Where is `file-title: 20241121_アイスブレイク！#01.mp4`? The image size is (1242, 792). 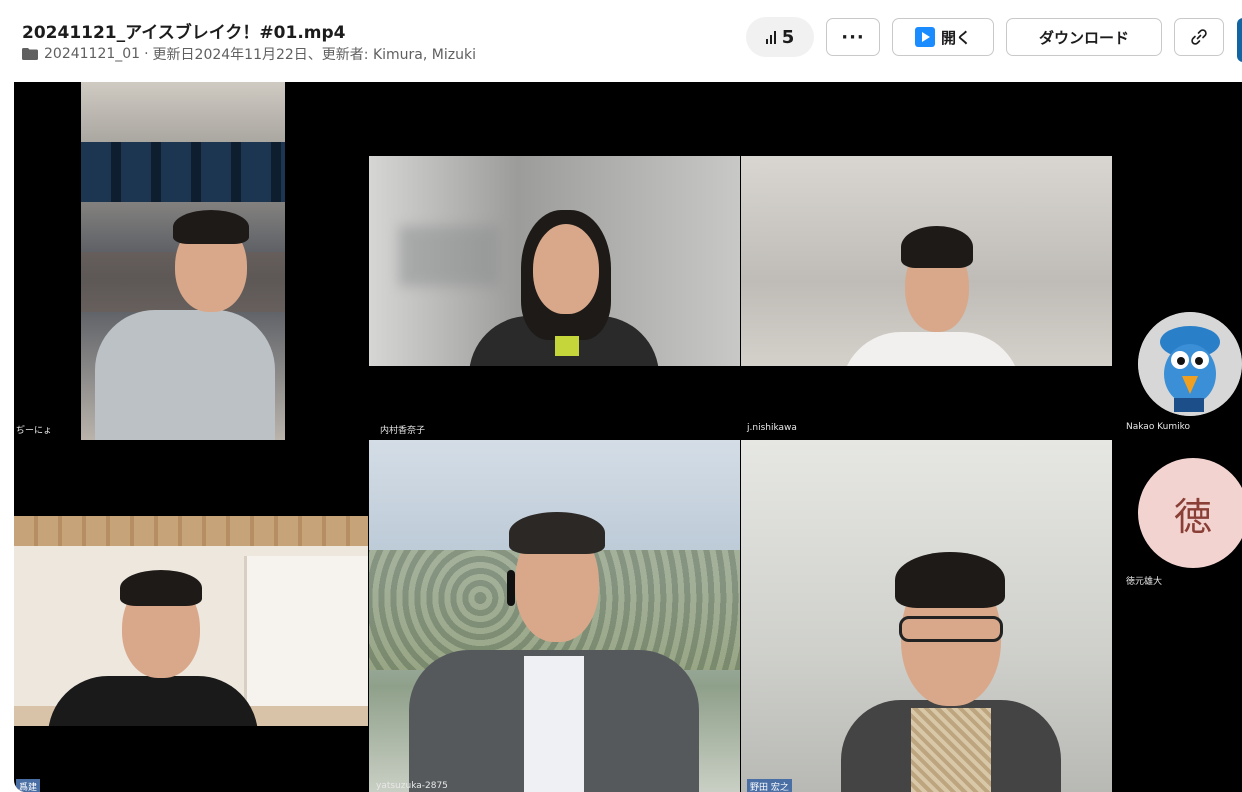
file-title: 20241121_アイスブレイク！#01.mp4 is located at coordinates (184, 33).